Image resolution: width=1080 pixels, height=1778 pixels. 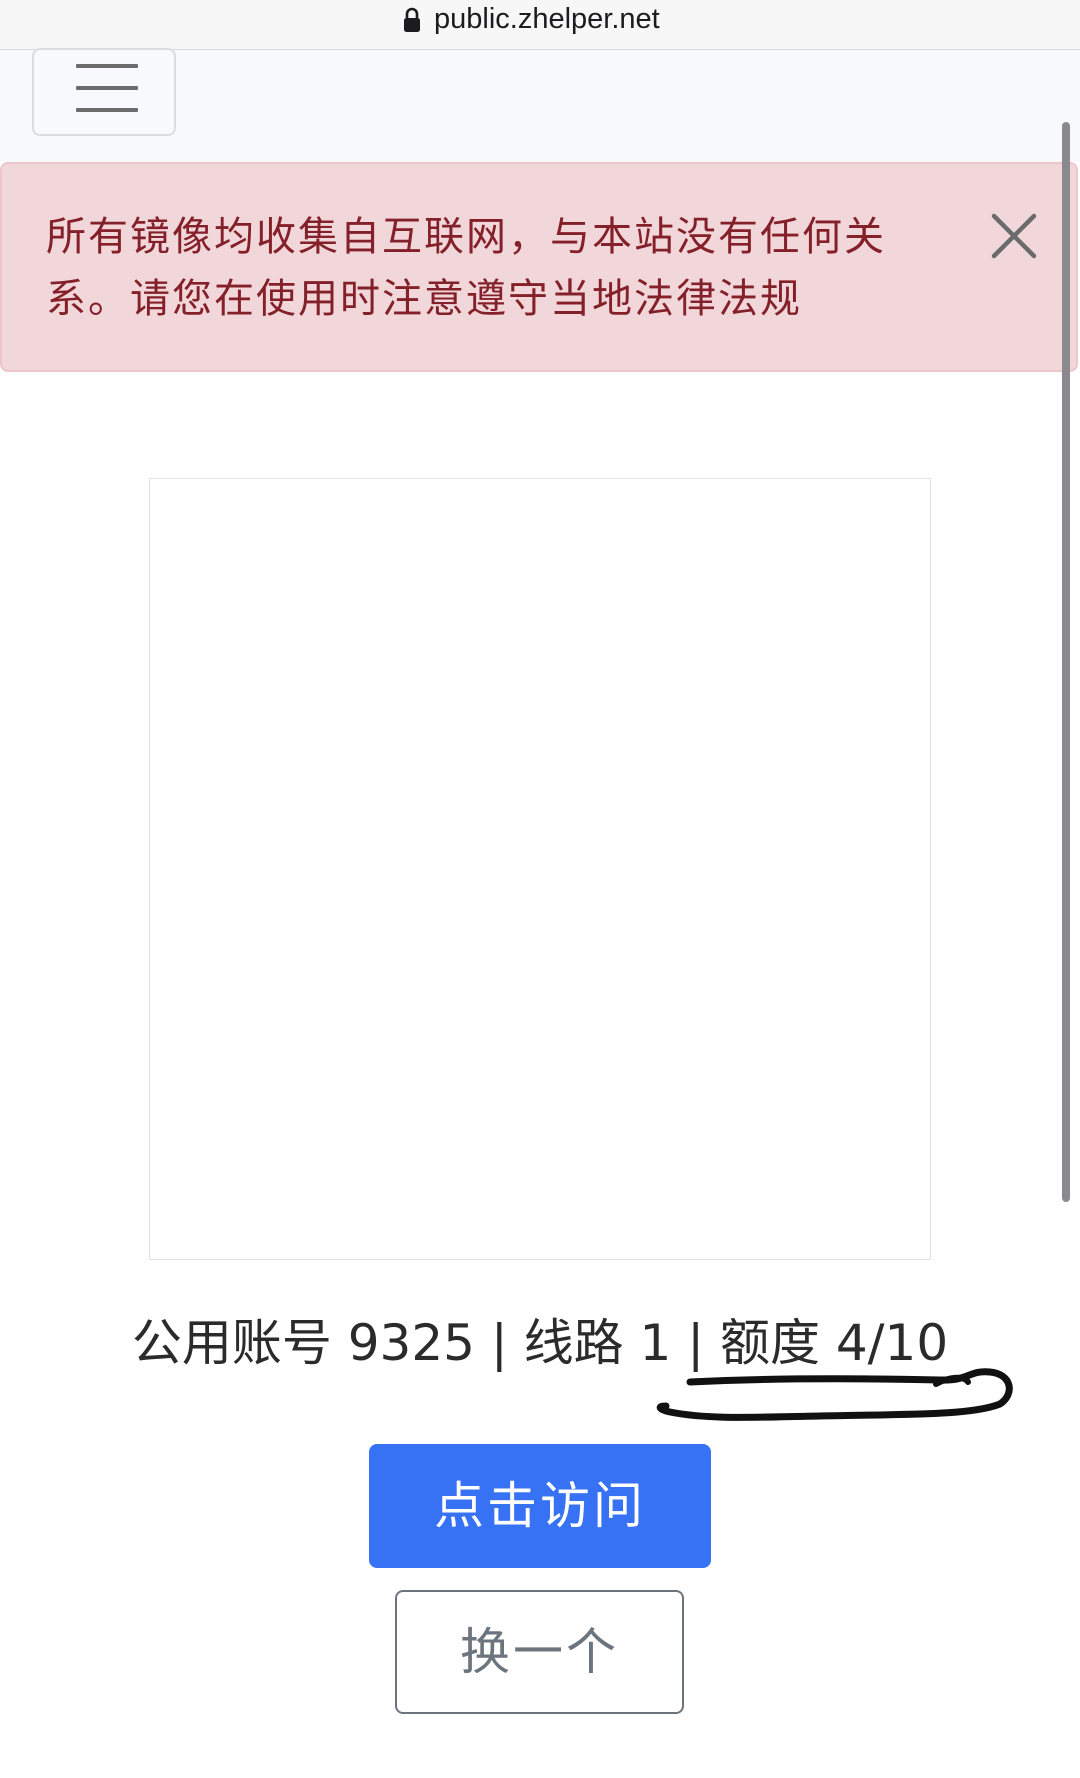 I want to click on menu-toggle-button, so click(x=104, y=92).